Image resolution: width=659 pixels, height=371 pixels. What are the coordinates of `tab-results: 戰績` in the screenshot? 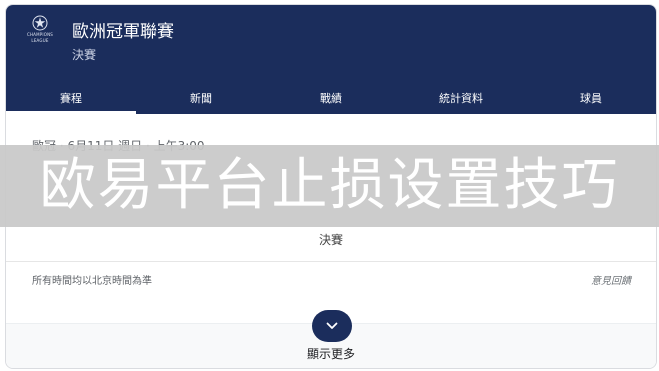 It's located at (331, 97).